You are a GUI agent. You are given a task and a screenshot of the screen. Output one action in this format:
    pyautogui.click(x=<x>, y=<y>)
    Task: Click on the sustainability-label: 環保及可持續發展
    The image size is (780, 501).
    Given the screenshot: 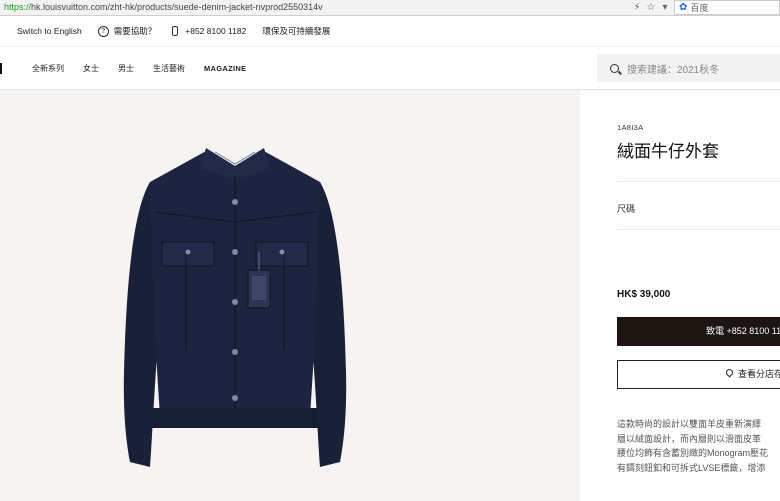 What is the action you would take?
    pyautogui.click(x=296, y=31)
    